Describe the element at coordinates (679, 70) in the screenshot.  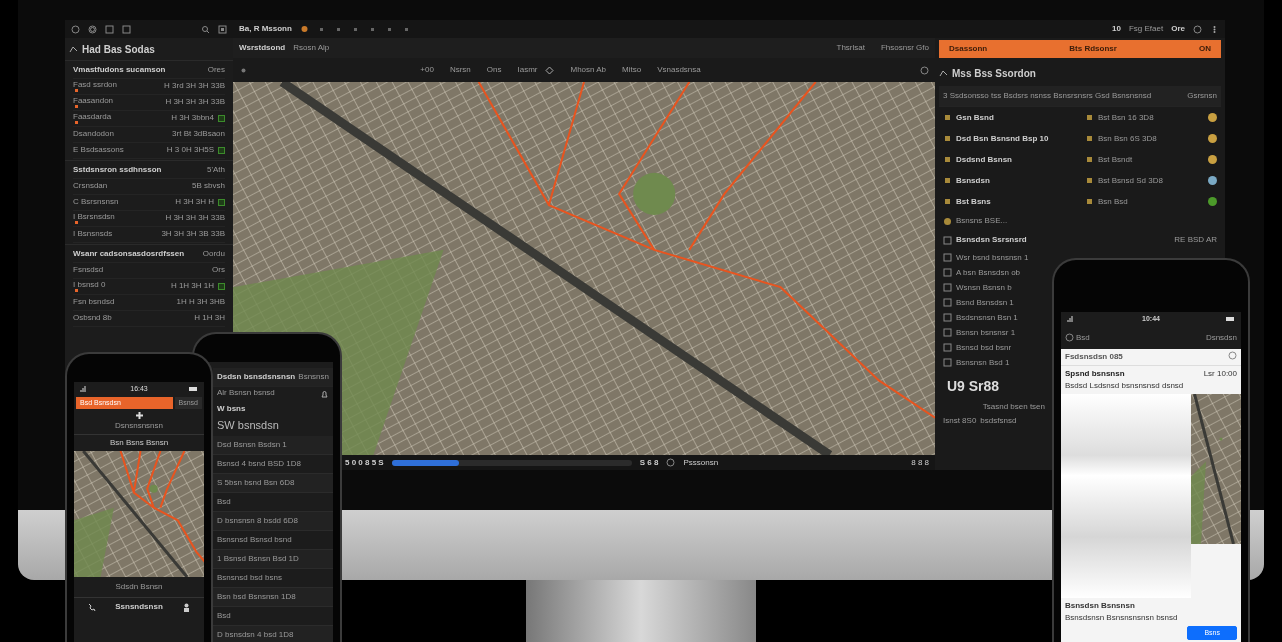
I see `toolbar-item: Vsnasdsnsa` at that location.